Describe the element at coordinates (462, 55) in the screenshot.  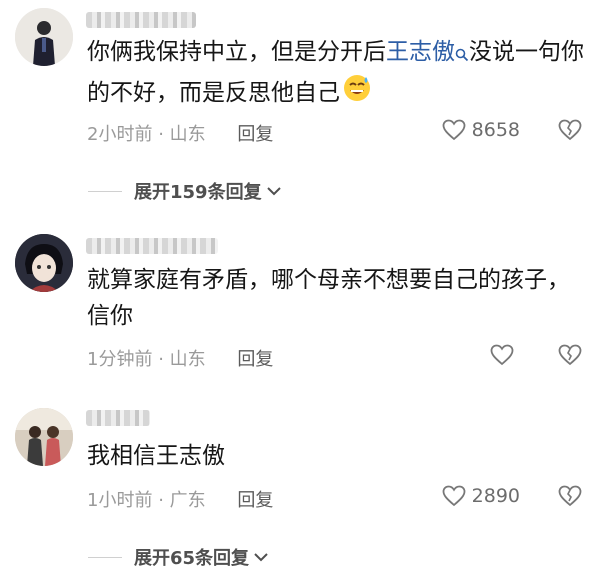
I see `search-icon` at that location.